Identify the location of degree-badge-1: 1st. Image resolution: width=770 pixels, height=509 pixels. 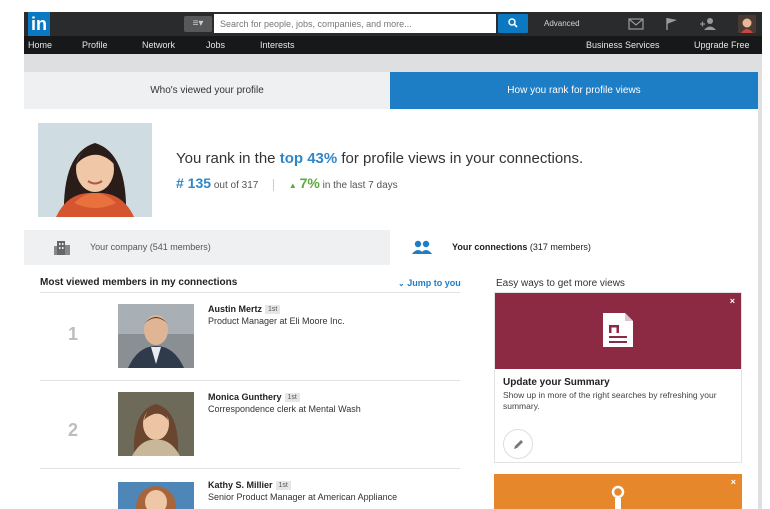
(273, 309).